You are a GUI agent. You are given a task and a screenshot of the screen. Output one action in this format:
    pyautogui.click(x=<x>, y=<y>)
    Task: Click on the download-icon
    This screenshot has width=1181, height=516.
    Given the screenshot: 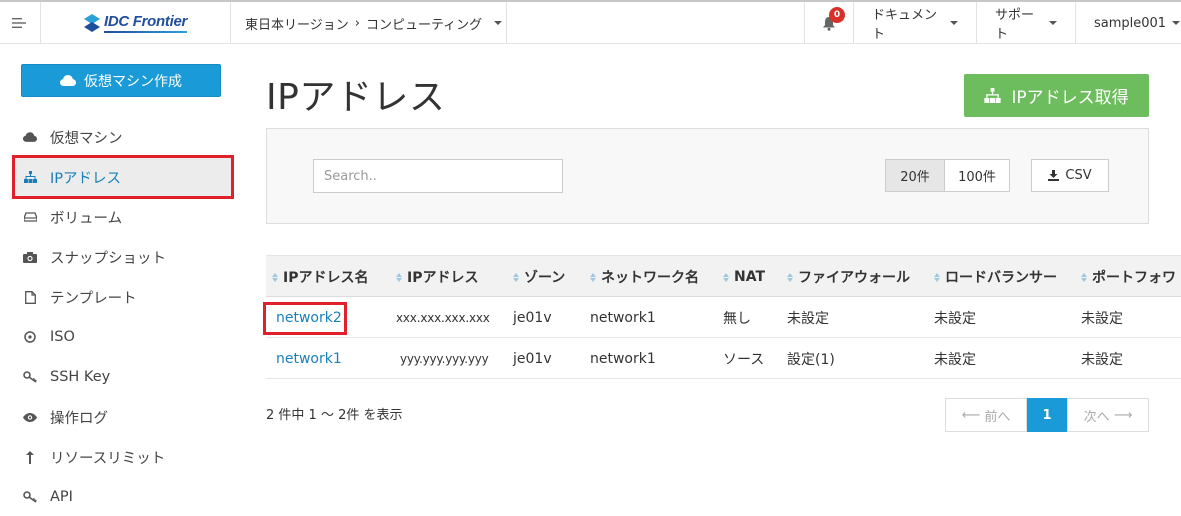 What is the action you would take?
    pyautogui.click(x=1054, y=175)
    